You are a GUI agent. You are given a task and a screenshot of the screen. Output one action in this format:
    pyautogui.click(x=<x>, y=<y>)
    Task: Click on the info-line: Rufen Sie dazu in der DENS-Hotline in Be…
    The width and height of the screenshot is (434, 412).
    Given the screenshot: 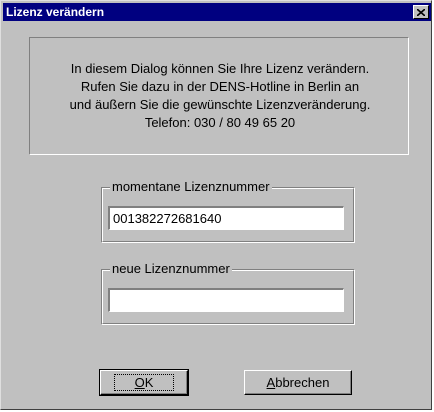 What is the action you would take?
    pyautogui.click(x=220, y=86)
    